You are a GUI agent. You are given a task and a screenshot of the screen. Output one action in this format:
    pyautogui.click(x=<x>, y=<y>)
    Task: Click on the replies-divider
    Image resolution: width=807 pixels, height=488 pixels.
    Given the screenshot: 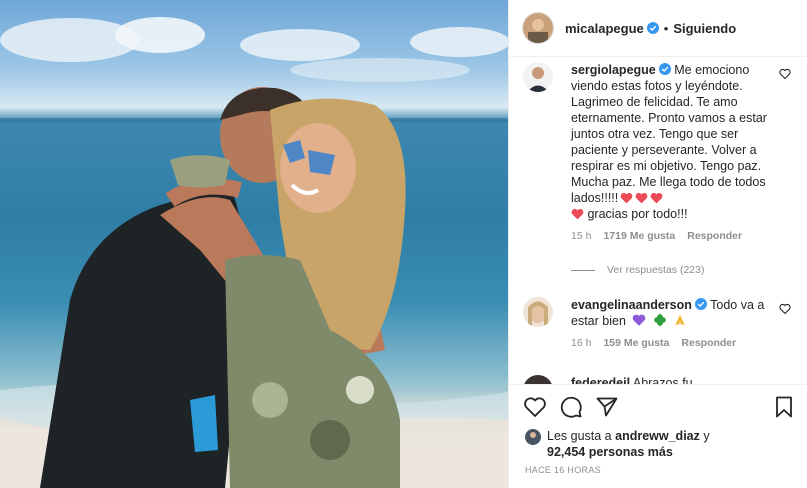 What is the action you would take?
    pyautogui.click(x=583, y=270)
    